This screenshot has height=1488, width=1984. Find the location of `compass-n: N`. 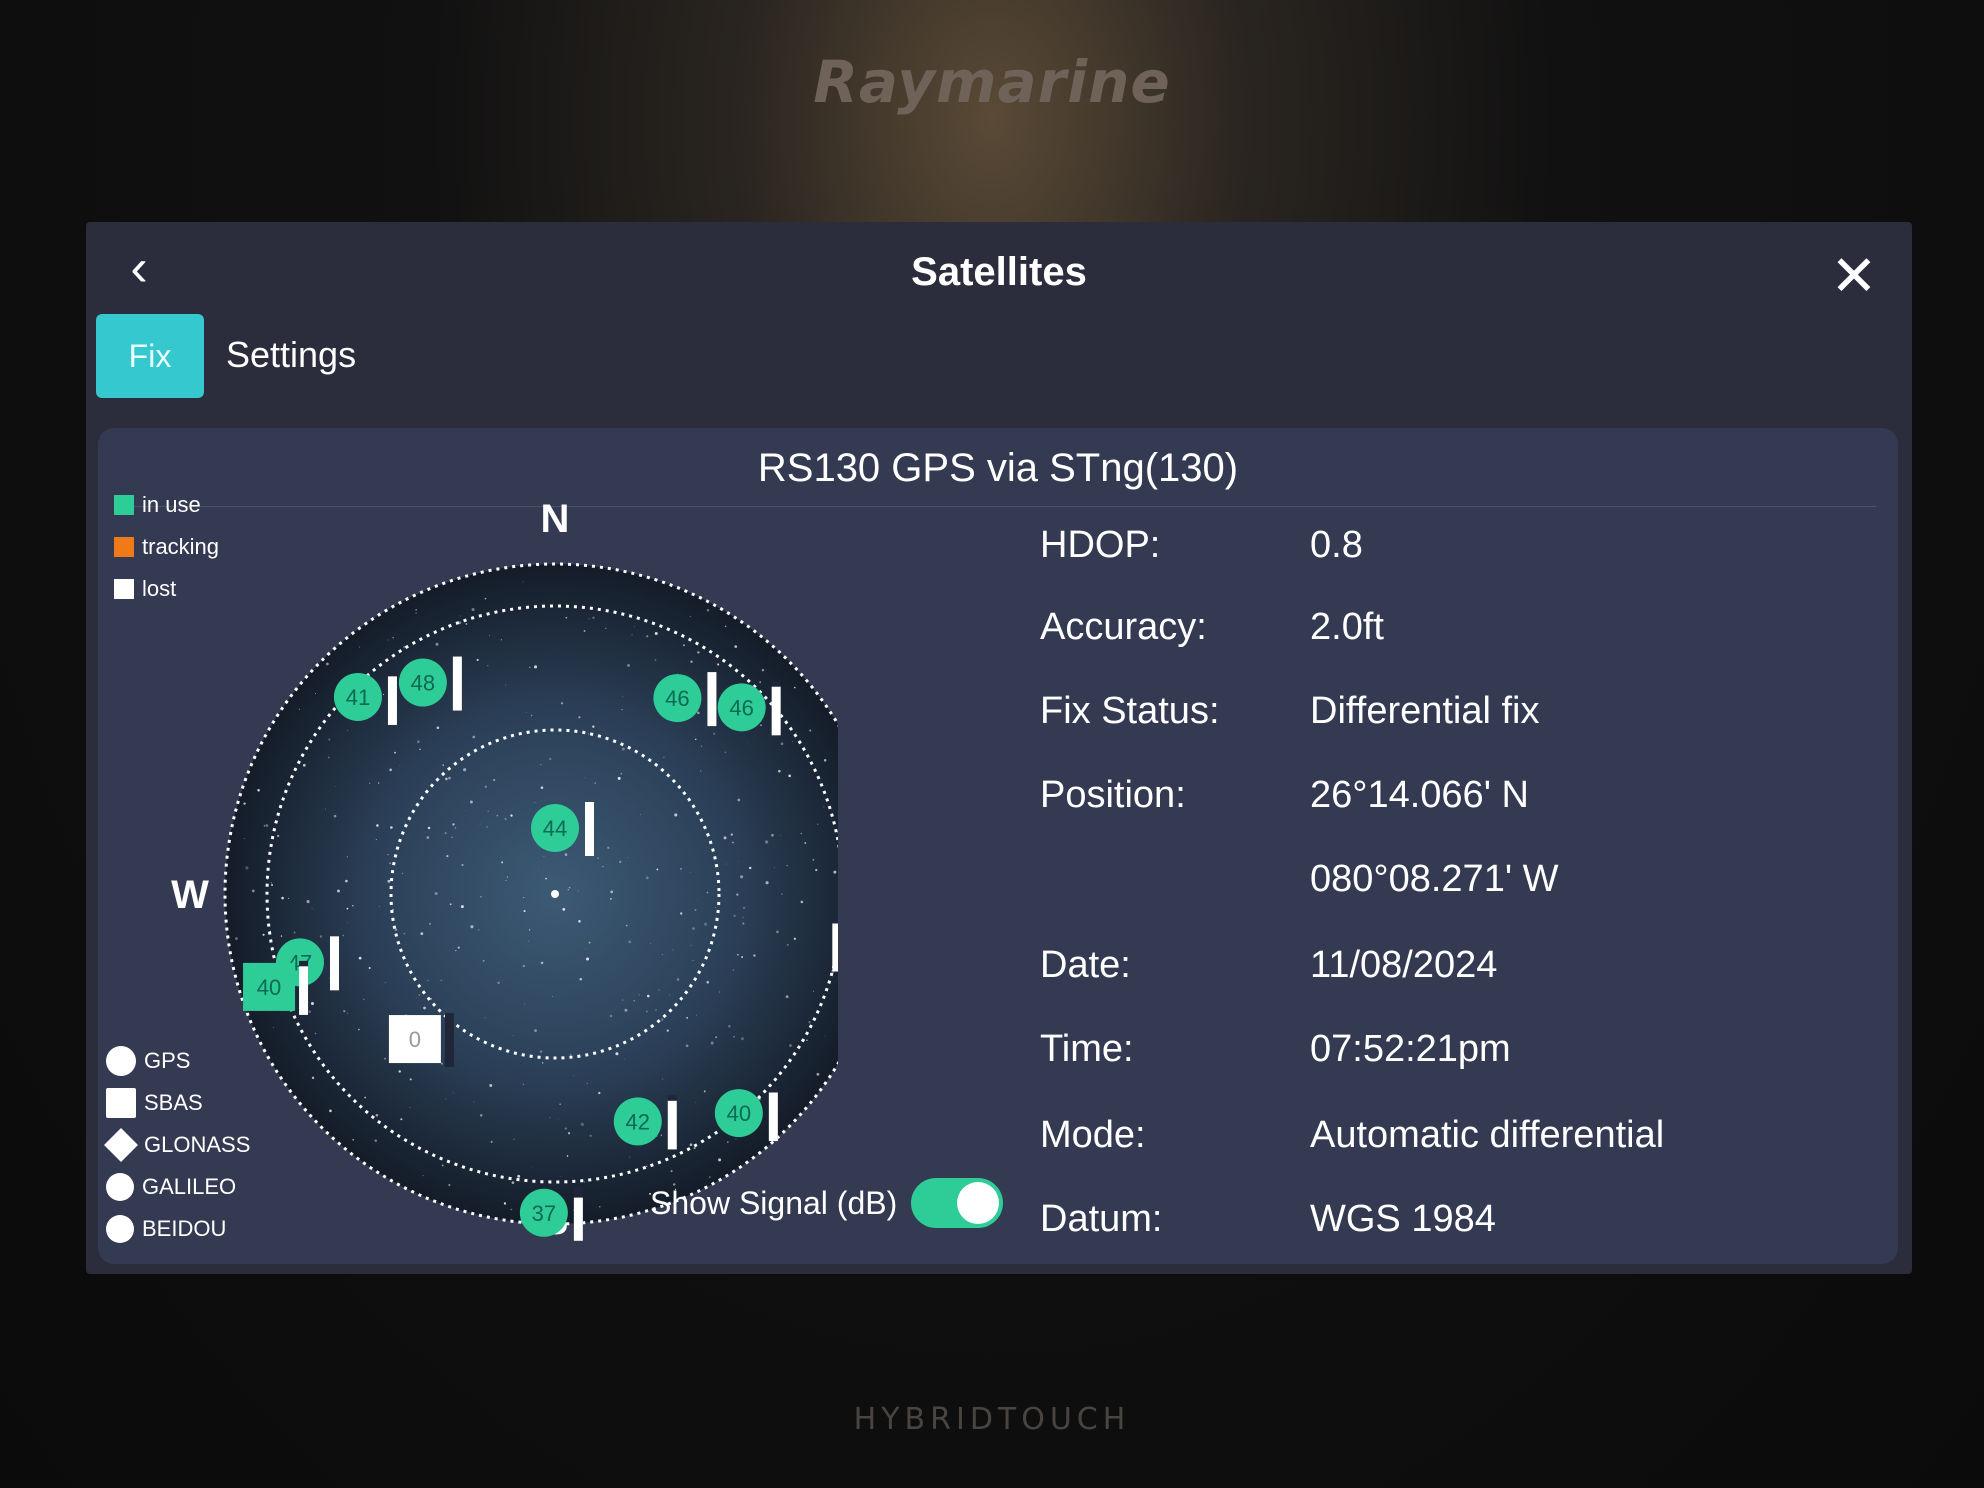

compass-n: N is located at coordinates (555, 519).